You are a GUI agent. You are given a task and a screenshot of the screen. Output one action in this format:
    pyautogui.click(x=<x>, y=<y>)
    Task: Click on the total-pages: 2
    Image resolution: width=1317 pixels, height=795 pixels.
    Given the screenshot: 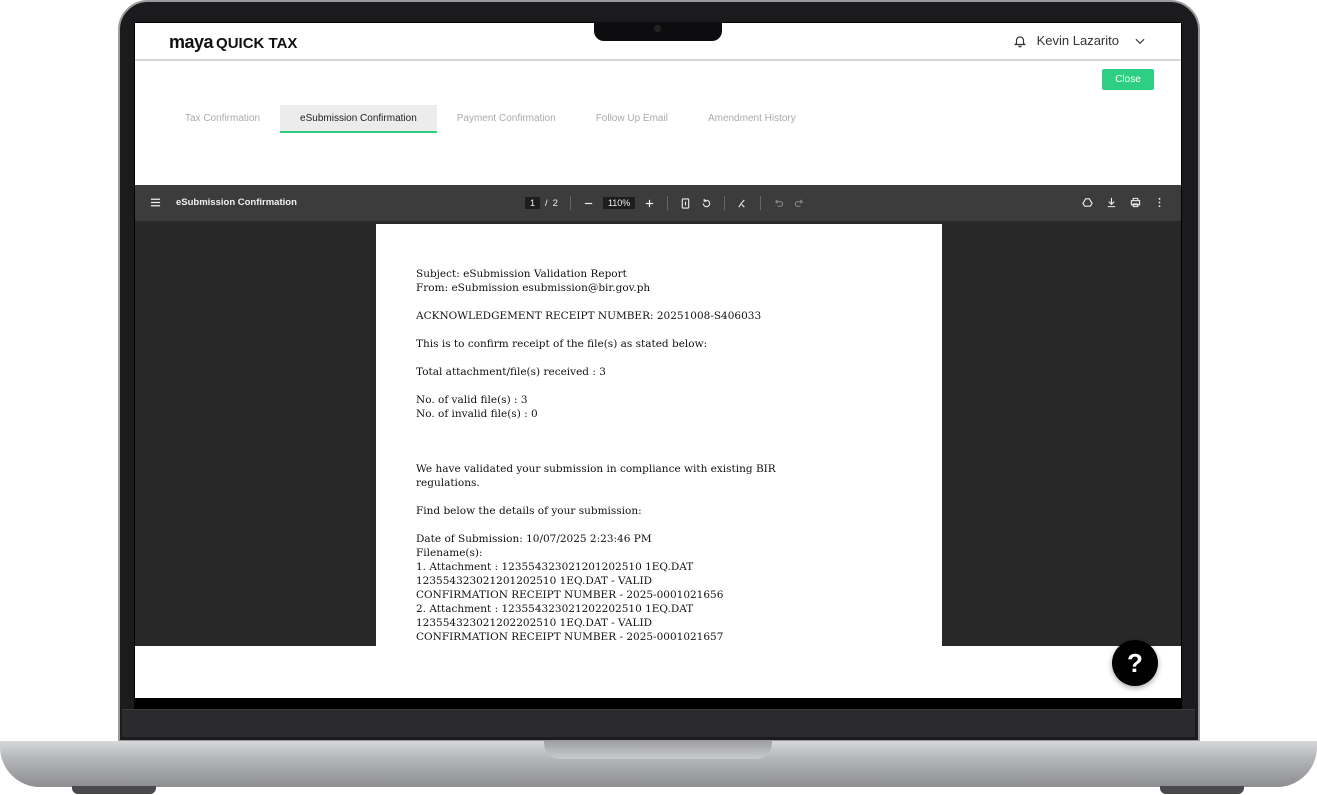 What is the action you would take?
    pyautogui.click(x=555, y=203)
    